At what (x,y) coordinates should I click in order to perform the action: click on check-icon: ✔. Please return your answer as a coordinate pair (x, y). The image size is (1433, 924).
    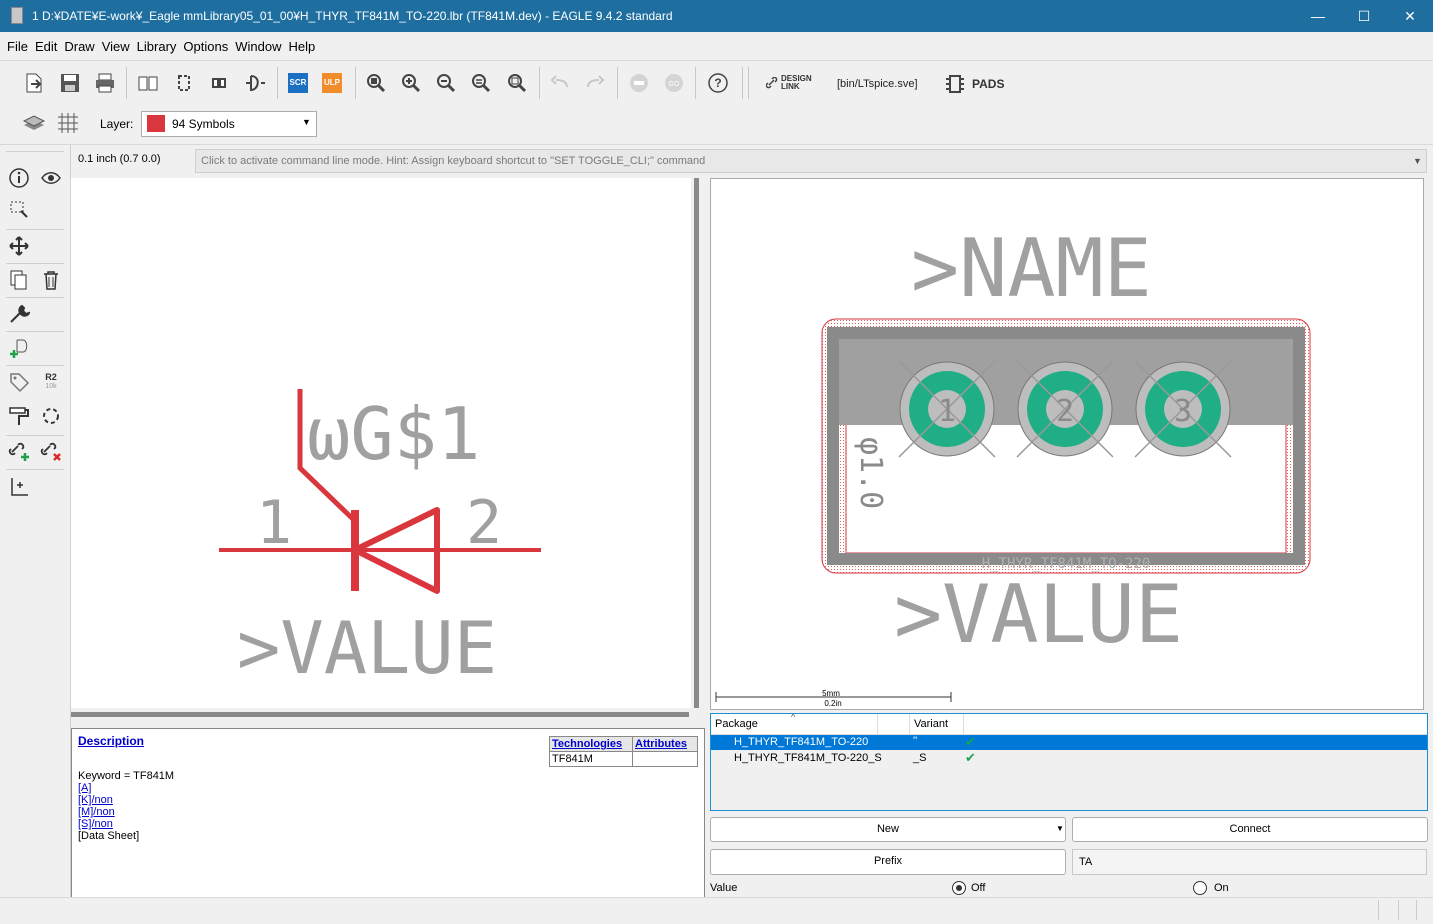
    Looking at the image, I should click on (970, 757).